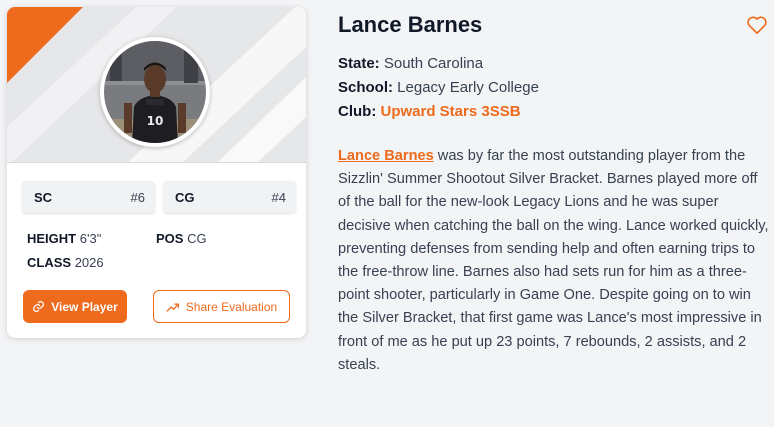  What do you see at coordinates (410, 24) in the screenshot?
I see `player-name: Lance Barnes` at bounding box center [410, 24].